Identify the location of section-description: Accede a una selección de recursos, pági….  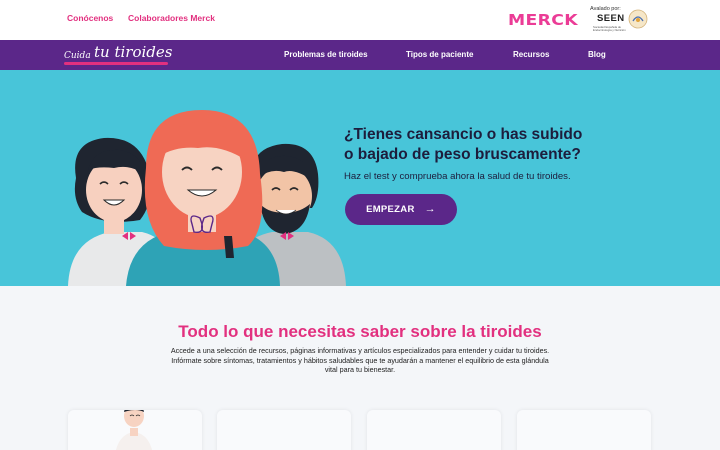
(360, 360).